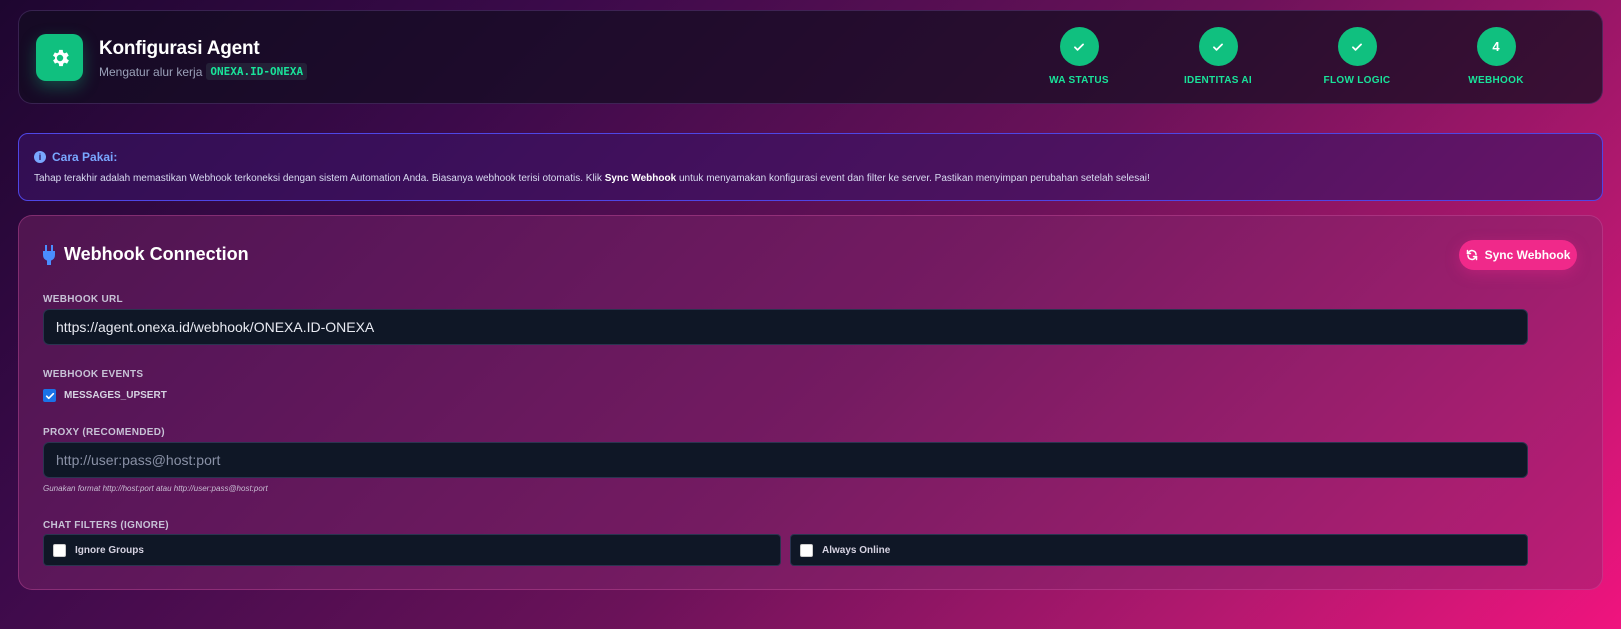  I want to click on step-label: WA STATUS, so click(1079, 80).